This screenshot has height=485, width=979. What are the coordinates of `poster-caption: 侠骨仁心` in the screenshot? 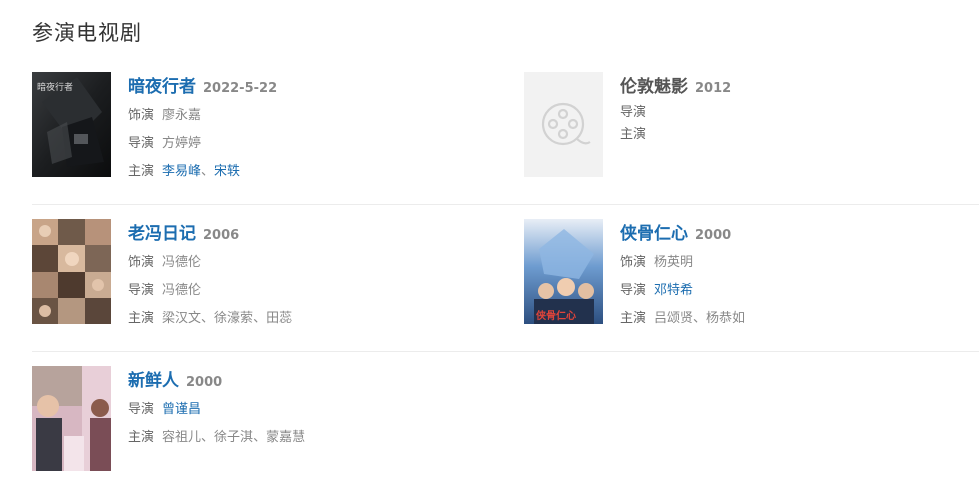 It's located at (556, 315).